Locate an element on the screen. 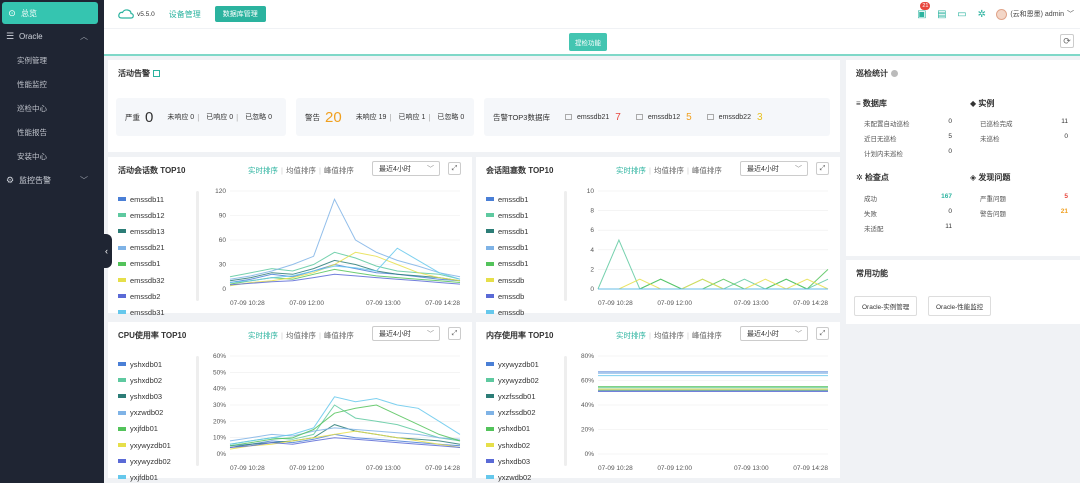  legend-item: yxzfssdb02 is located at coordinates (526, 413).